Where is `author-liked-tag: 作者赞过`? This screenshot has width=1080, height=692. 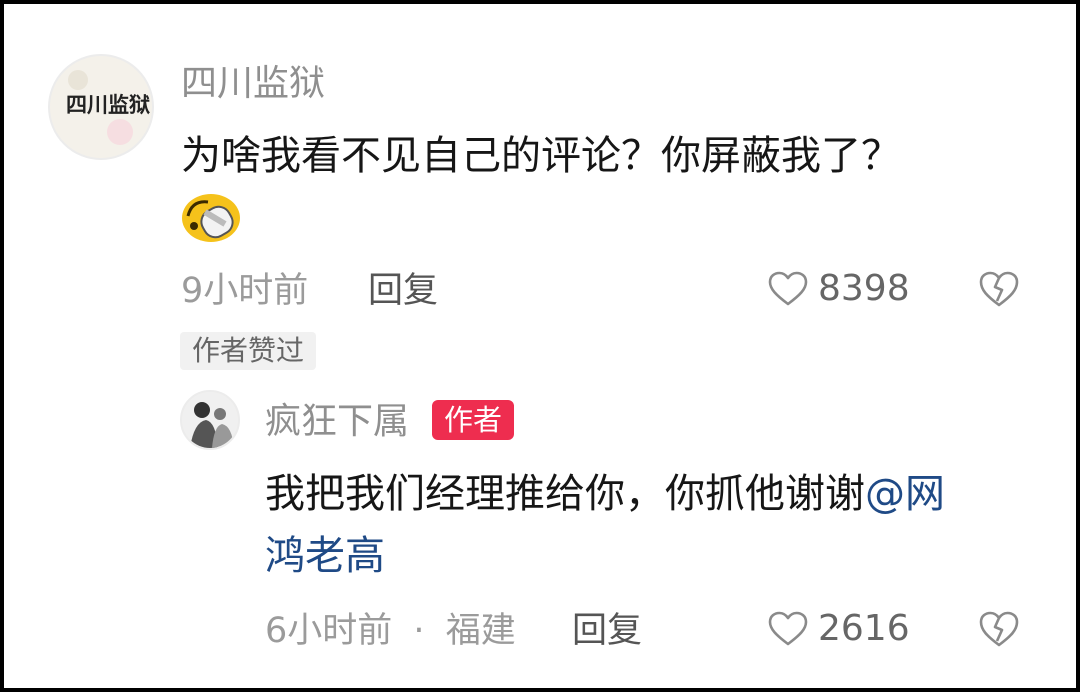
author-liked-tag: 作者赞过 is located at coordinates (248, 351).